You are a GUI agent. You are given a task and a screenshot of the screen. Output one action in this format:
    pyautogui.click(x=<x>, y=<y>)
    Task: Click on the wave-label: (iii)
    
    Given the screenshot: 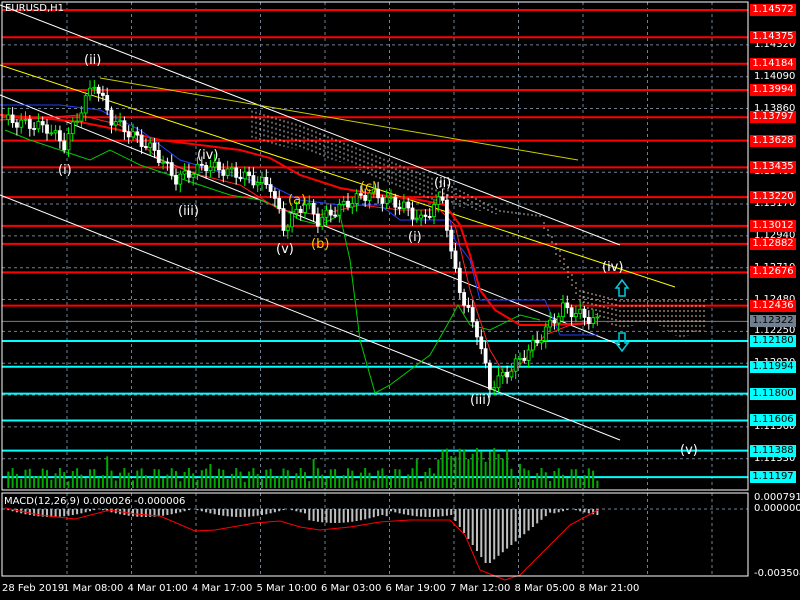 What is the action you would take?
    pyautogui.click(x=480, y=400)
    